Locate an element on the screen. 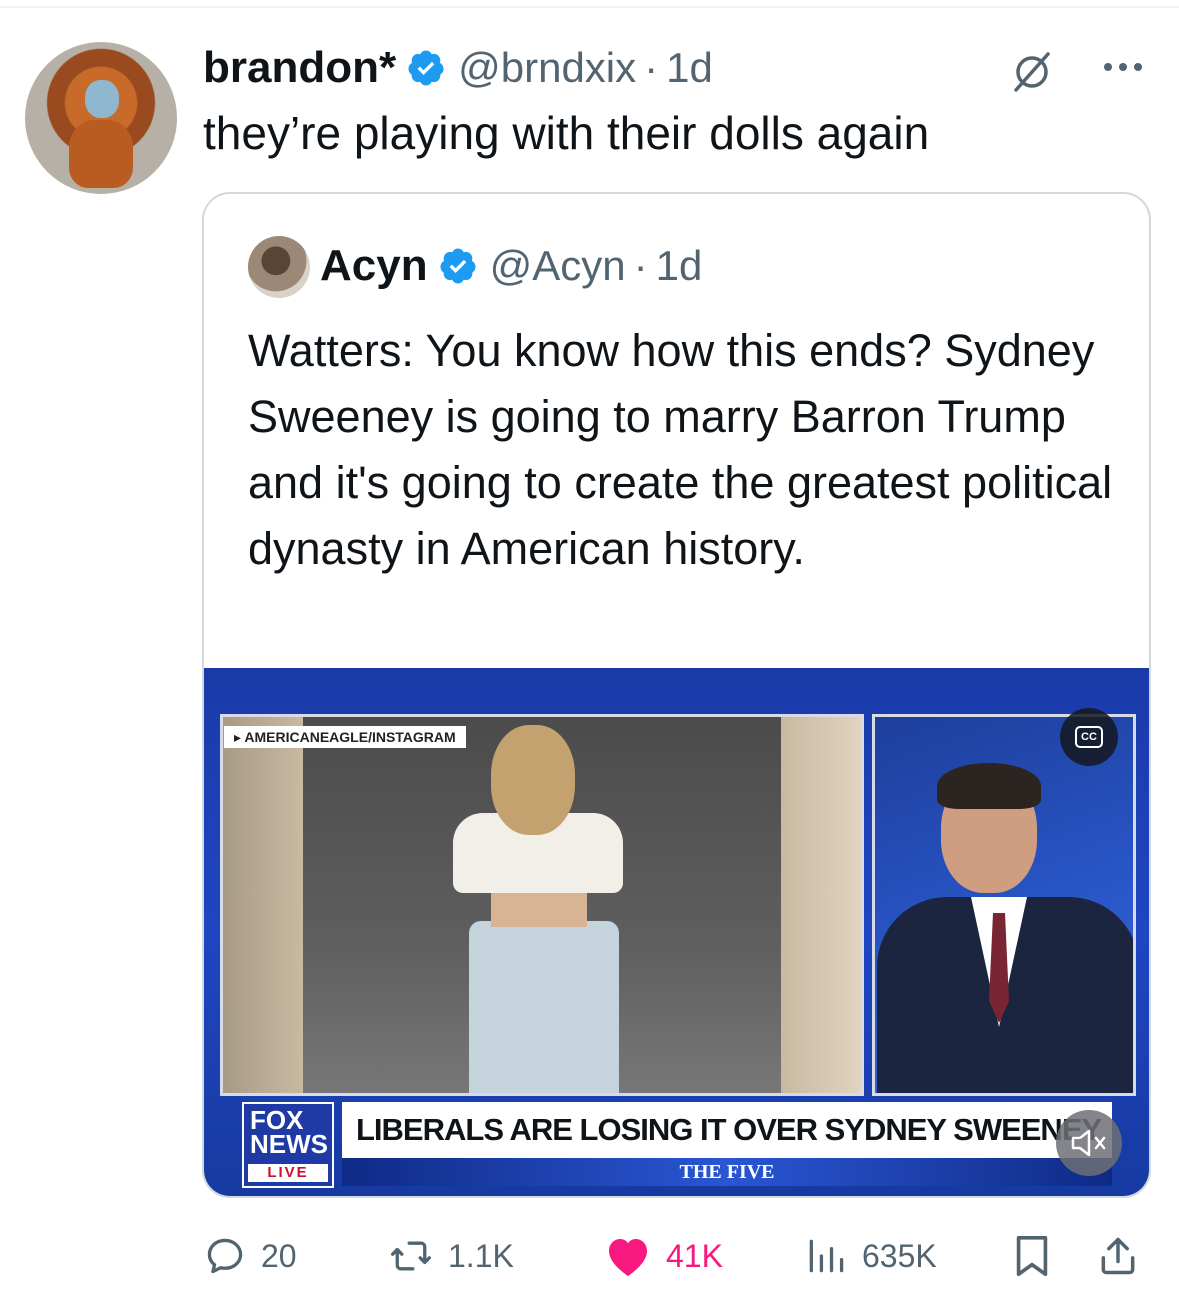 Image resolution: width=1179 pixels, height=1306 pixels. figure-midriff is located at coordinates (539, 907).